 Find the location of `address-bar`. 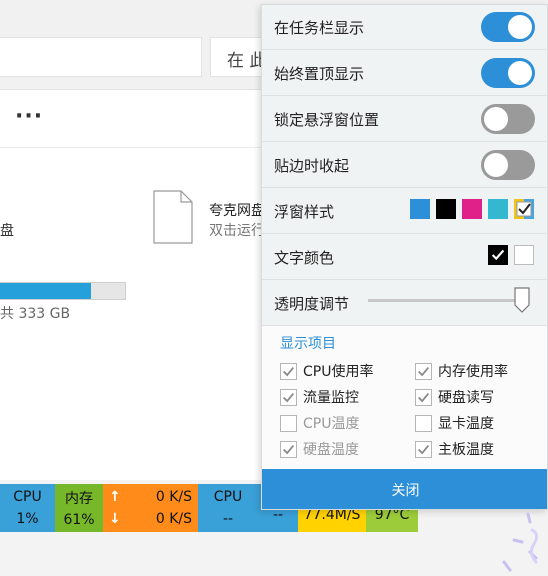

address-bar is located at coordinates (101, 57).